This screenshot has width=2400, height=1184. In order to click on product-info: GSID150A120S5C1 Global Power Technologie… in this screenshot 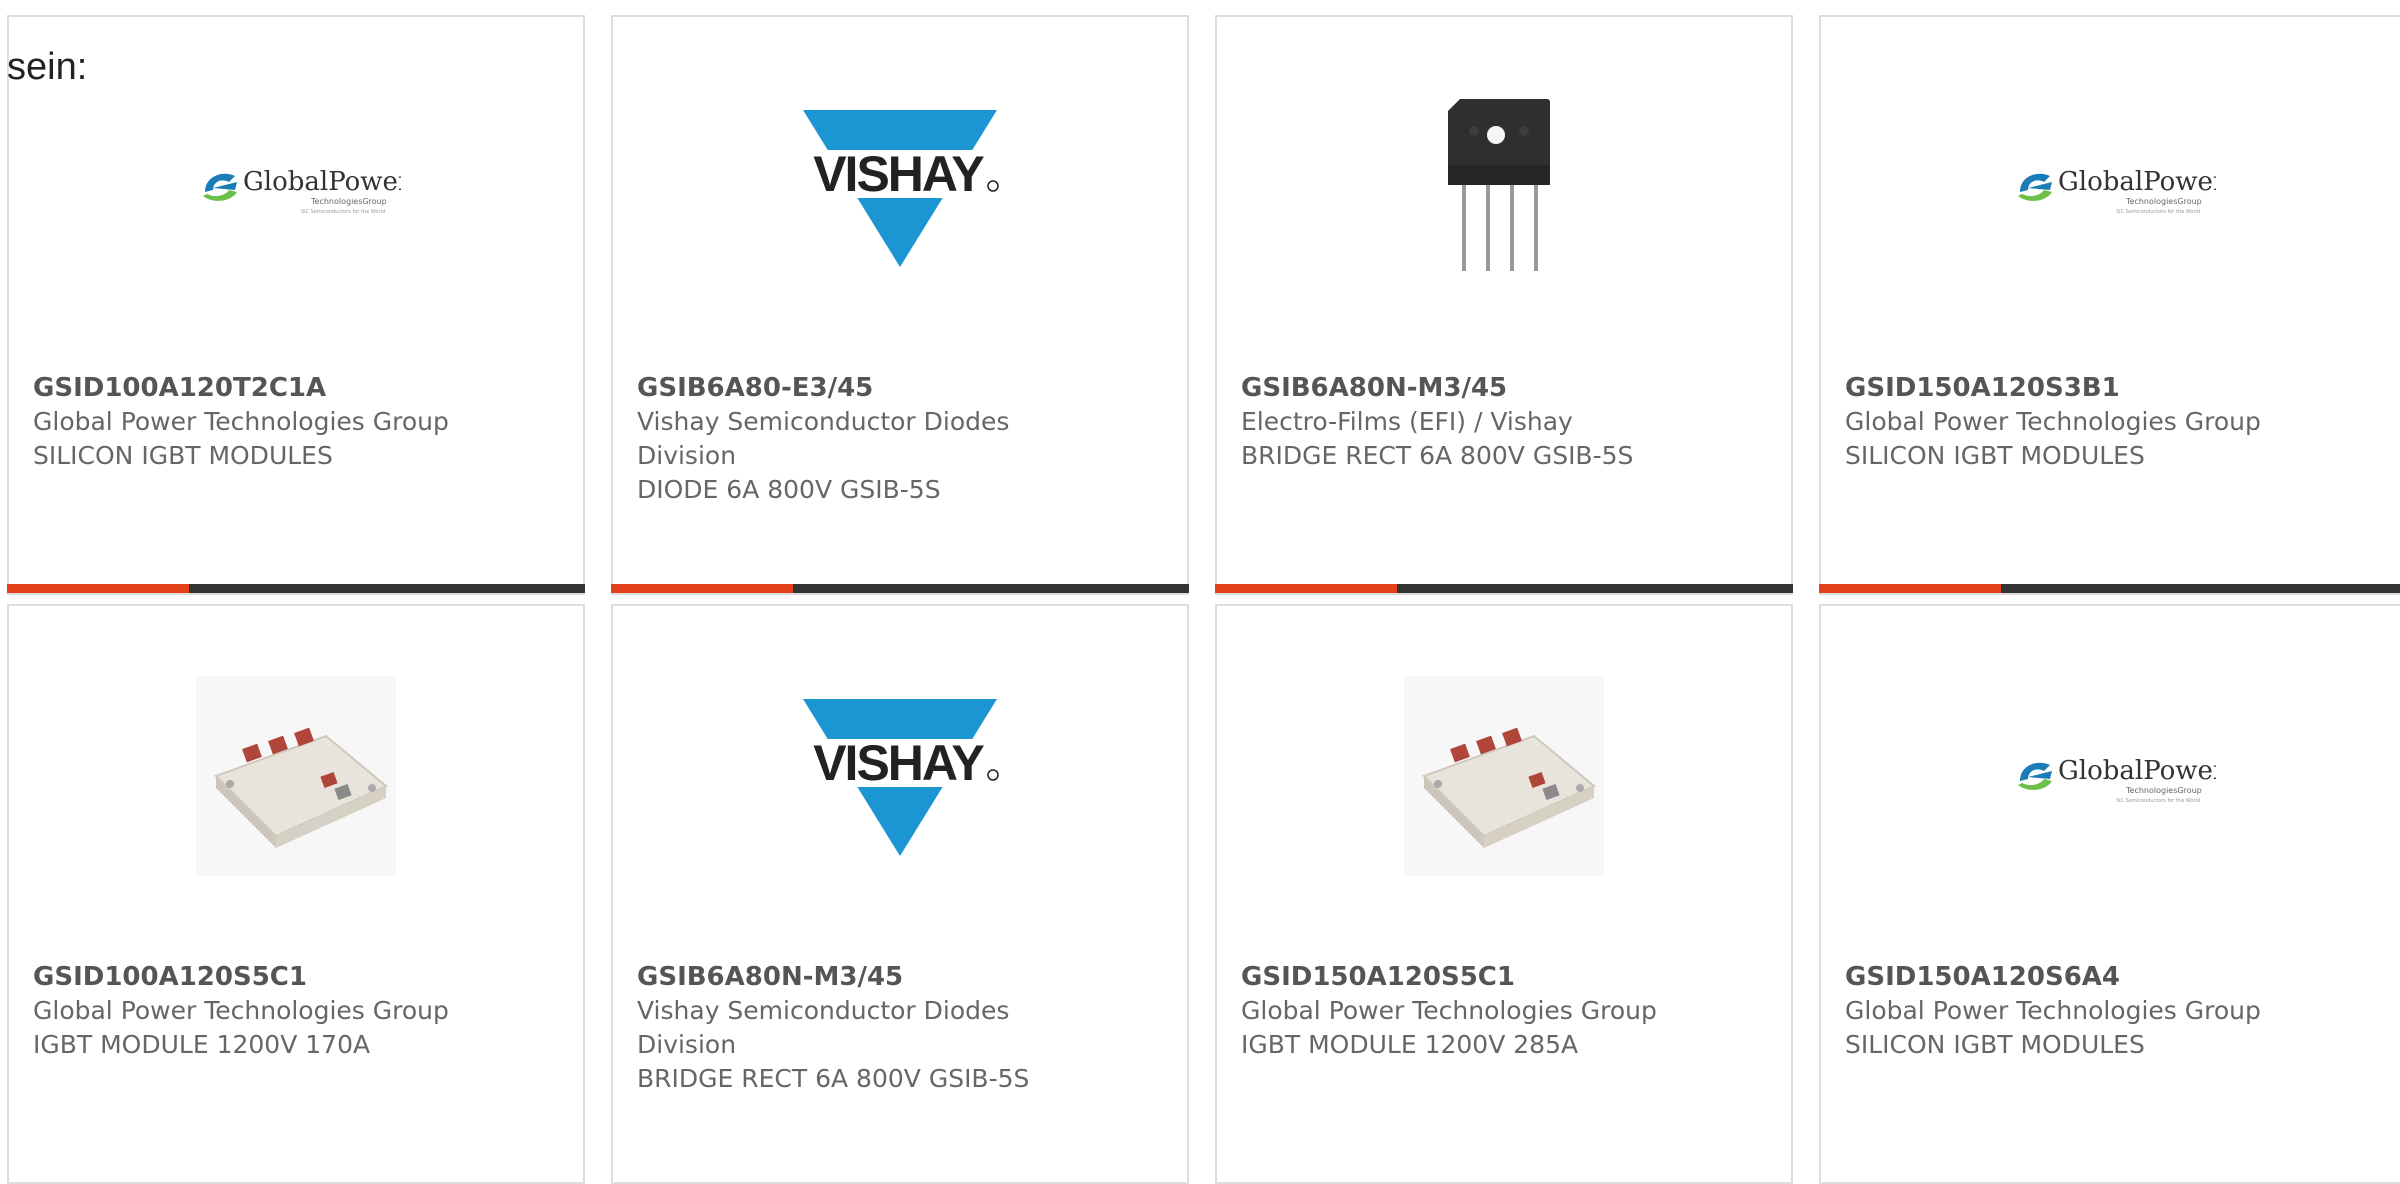, I will do `click(1504, 1011)`.